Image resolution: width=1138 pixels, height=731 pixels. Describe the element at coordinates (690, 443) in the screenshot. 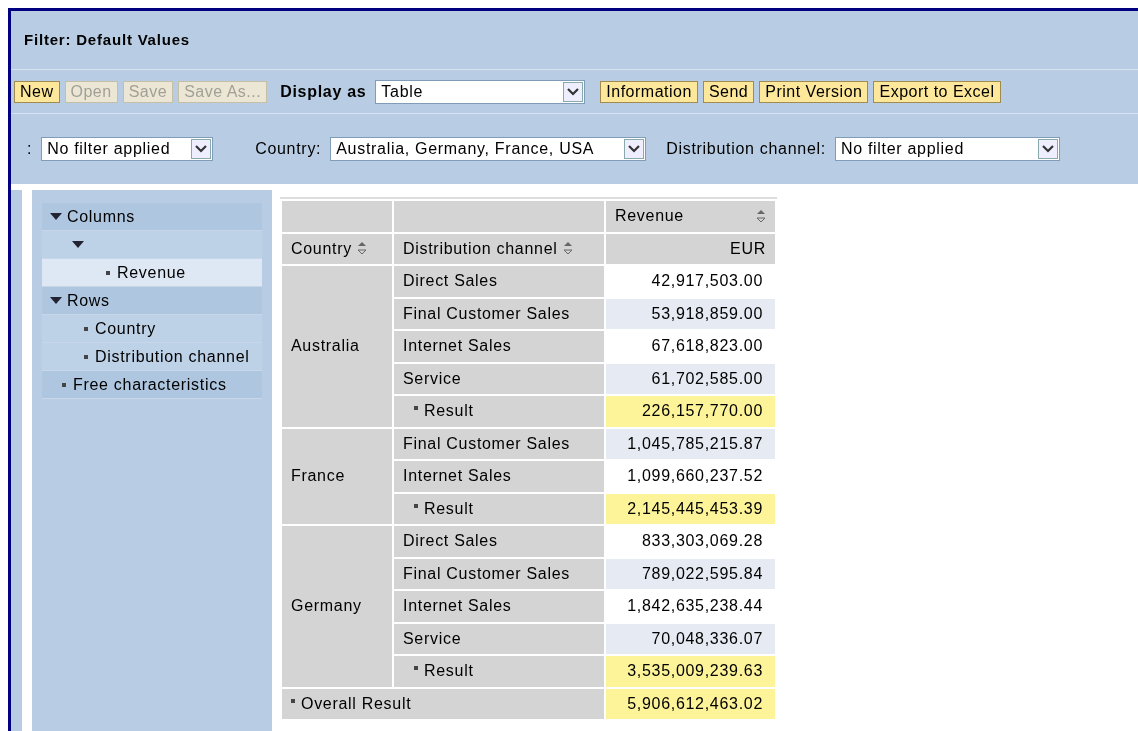

I see `table-cell: 1,045,785,215.87` at that location.